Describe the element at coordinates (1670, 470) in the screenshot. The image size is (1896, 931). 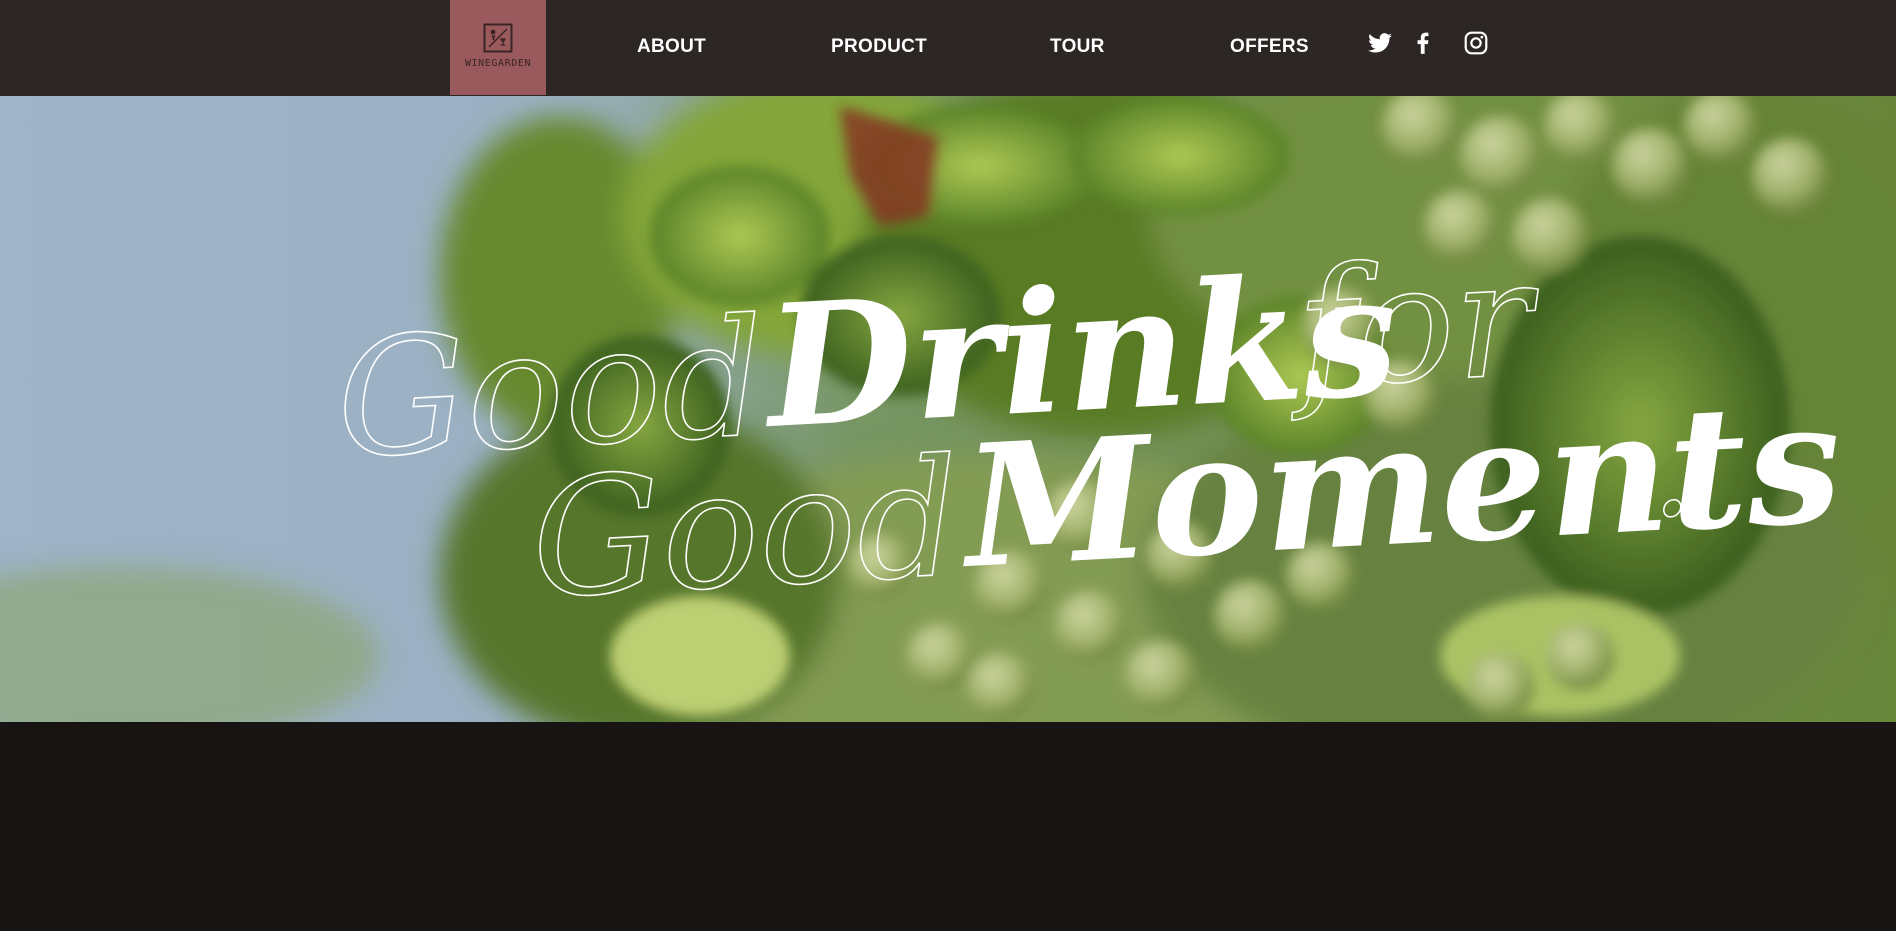
I see `headline-period: .` at that location.